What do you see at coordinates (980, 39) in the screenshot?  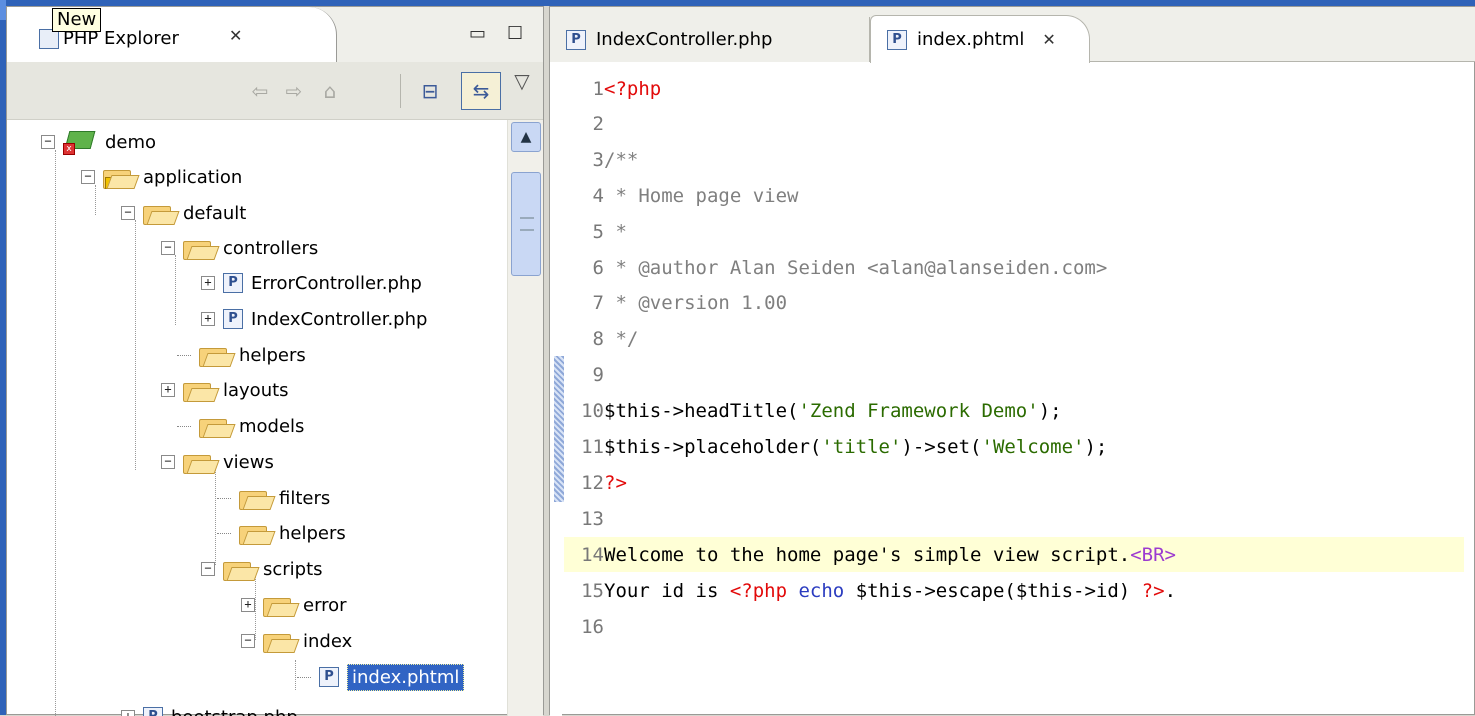 I see `tab-index-phtml: P index.phtml ✕` at bounding box center [980, 39].